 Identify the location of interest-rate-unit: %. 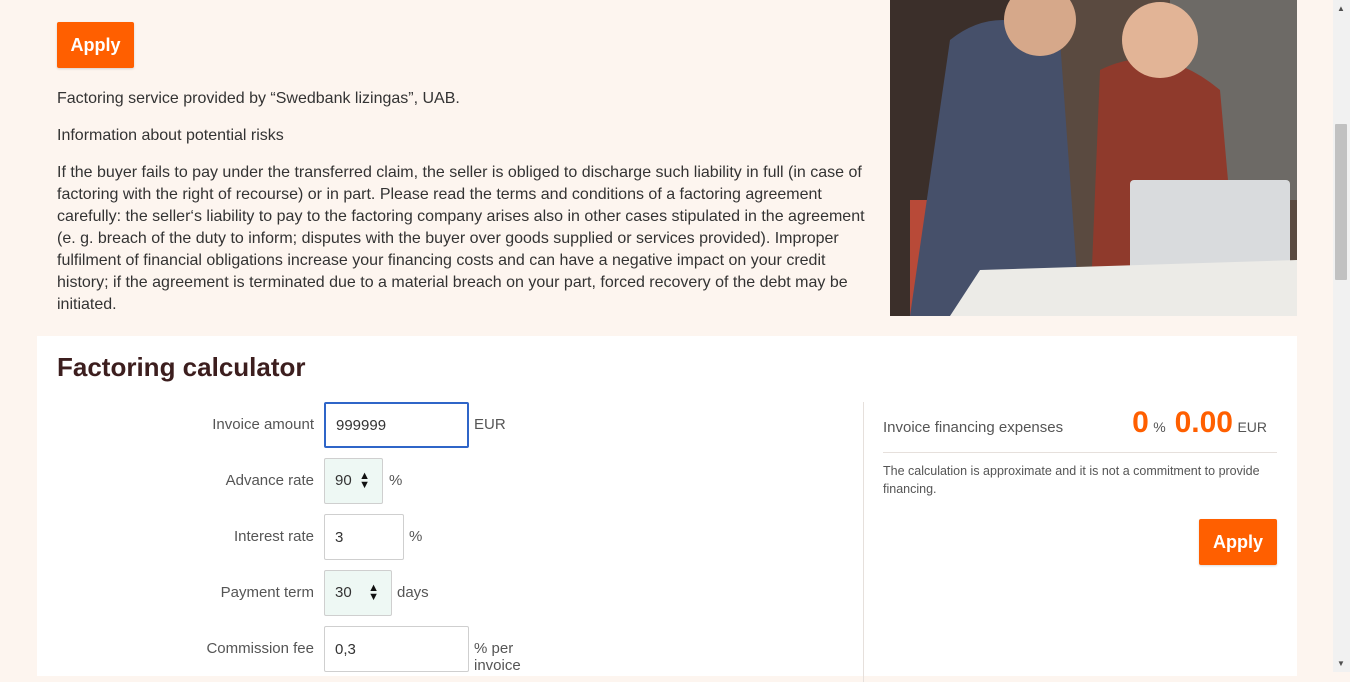
(416, 536).